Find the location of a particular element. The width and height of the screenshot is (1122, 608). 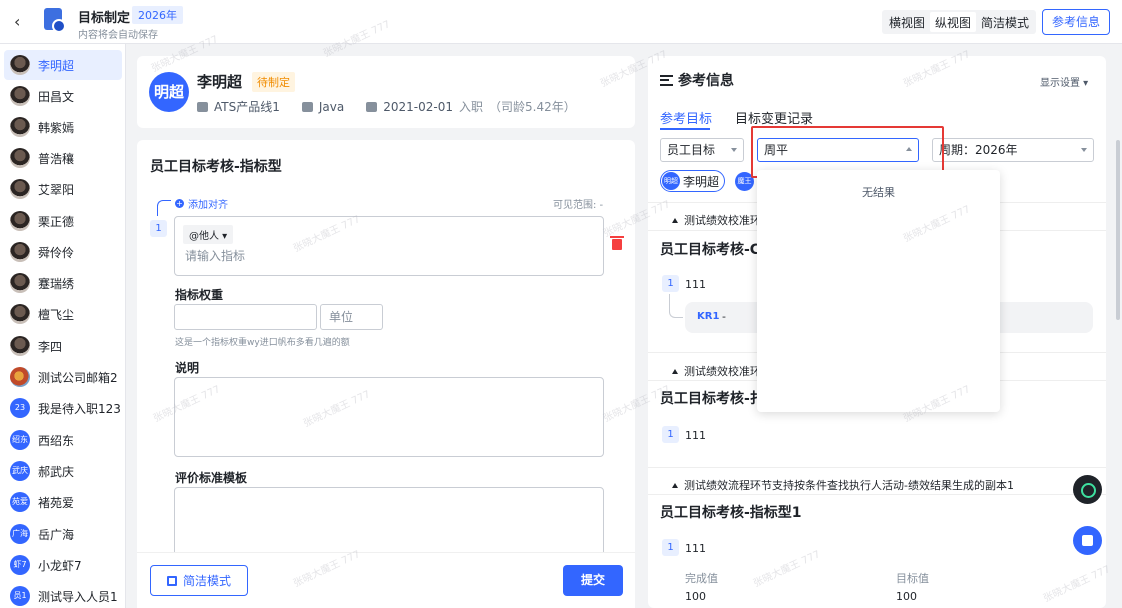

sidebar-item: 虾7 小龙虾7 is located at coordinates (63, 565).